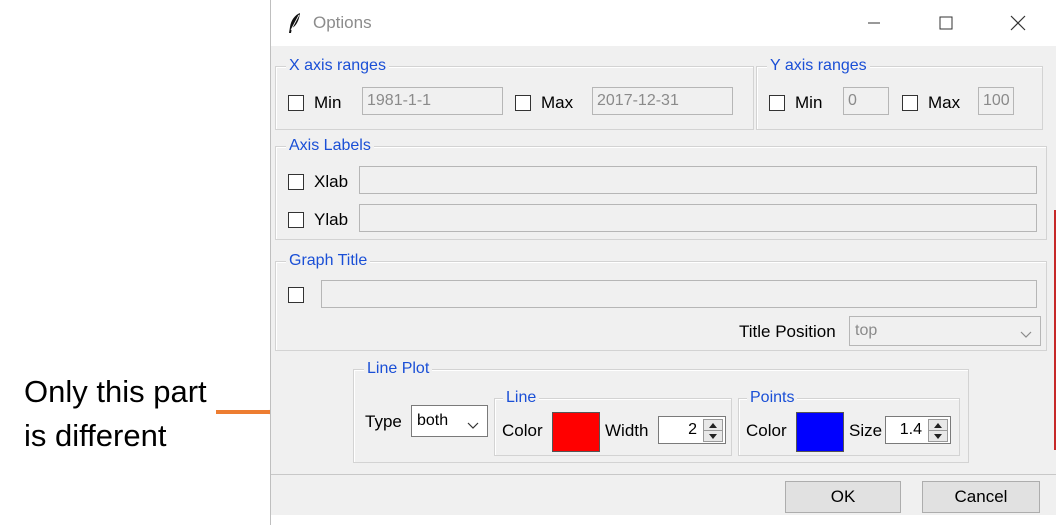  I want to click on annotation-text: Only this part is different, so click(115, 414).